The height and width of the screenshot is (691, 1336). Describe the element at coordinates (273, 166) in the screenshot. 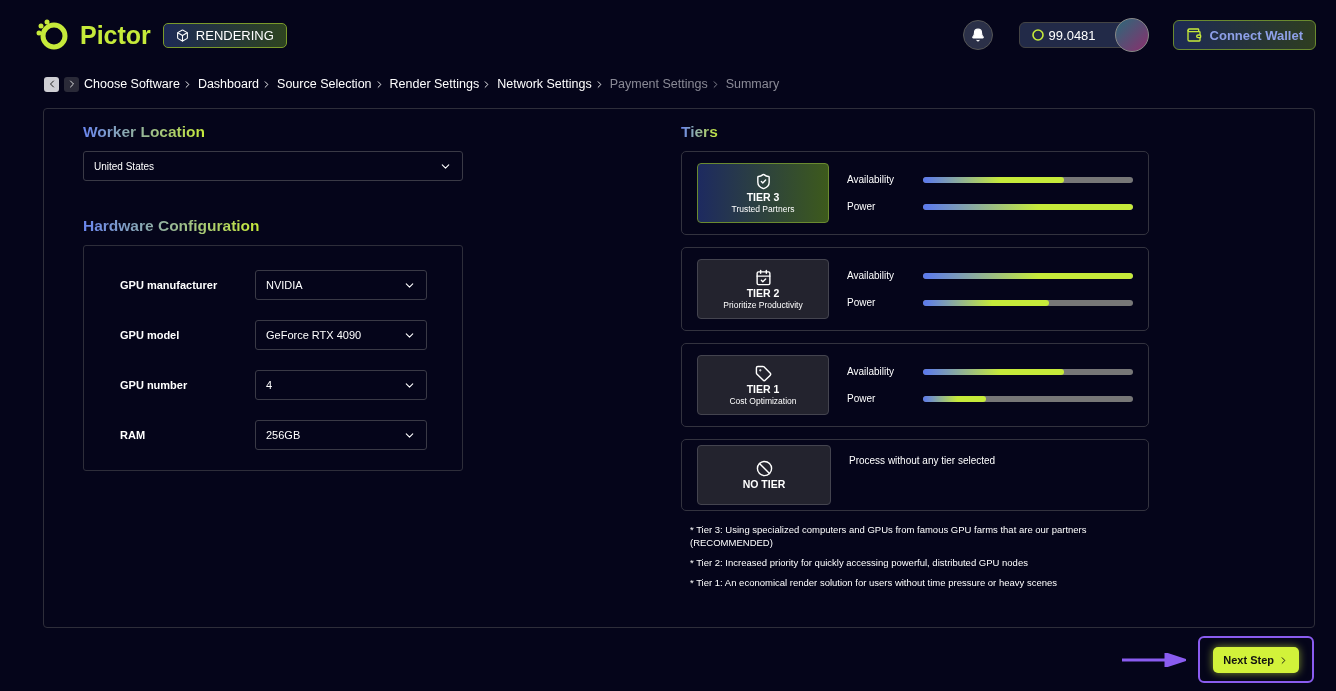

I see `location-select: United States` at that location.